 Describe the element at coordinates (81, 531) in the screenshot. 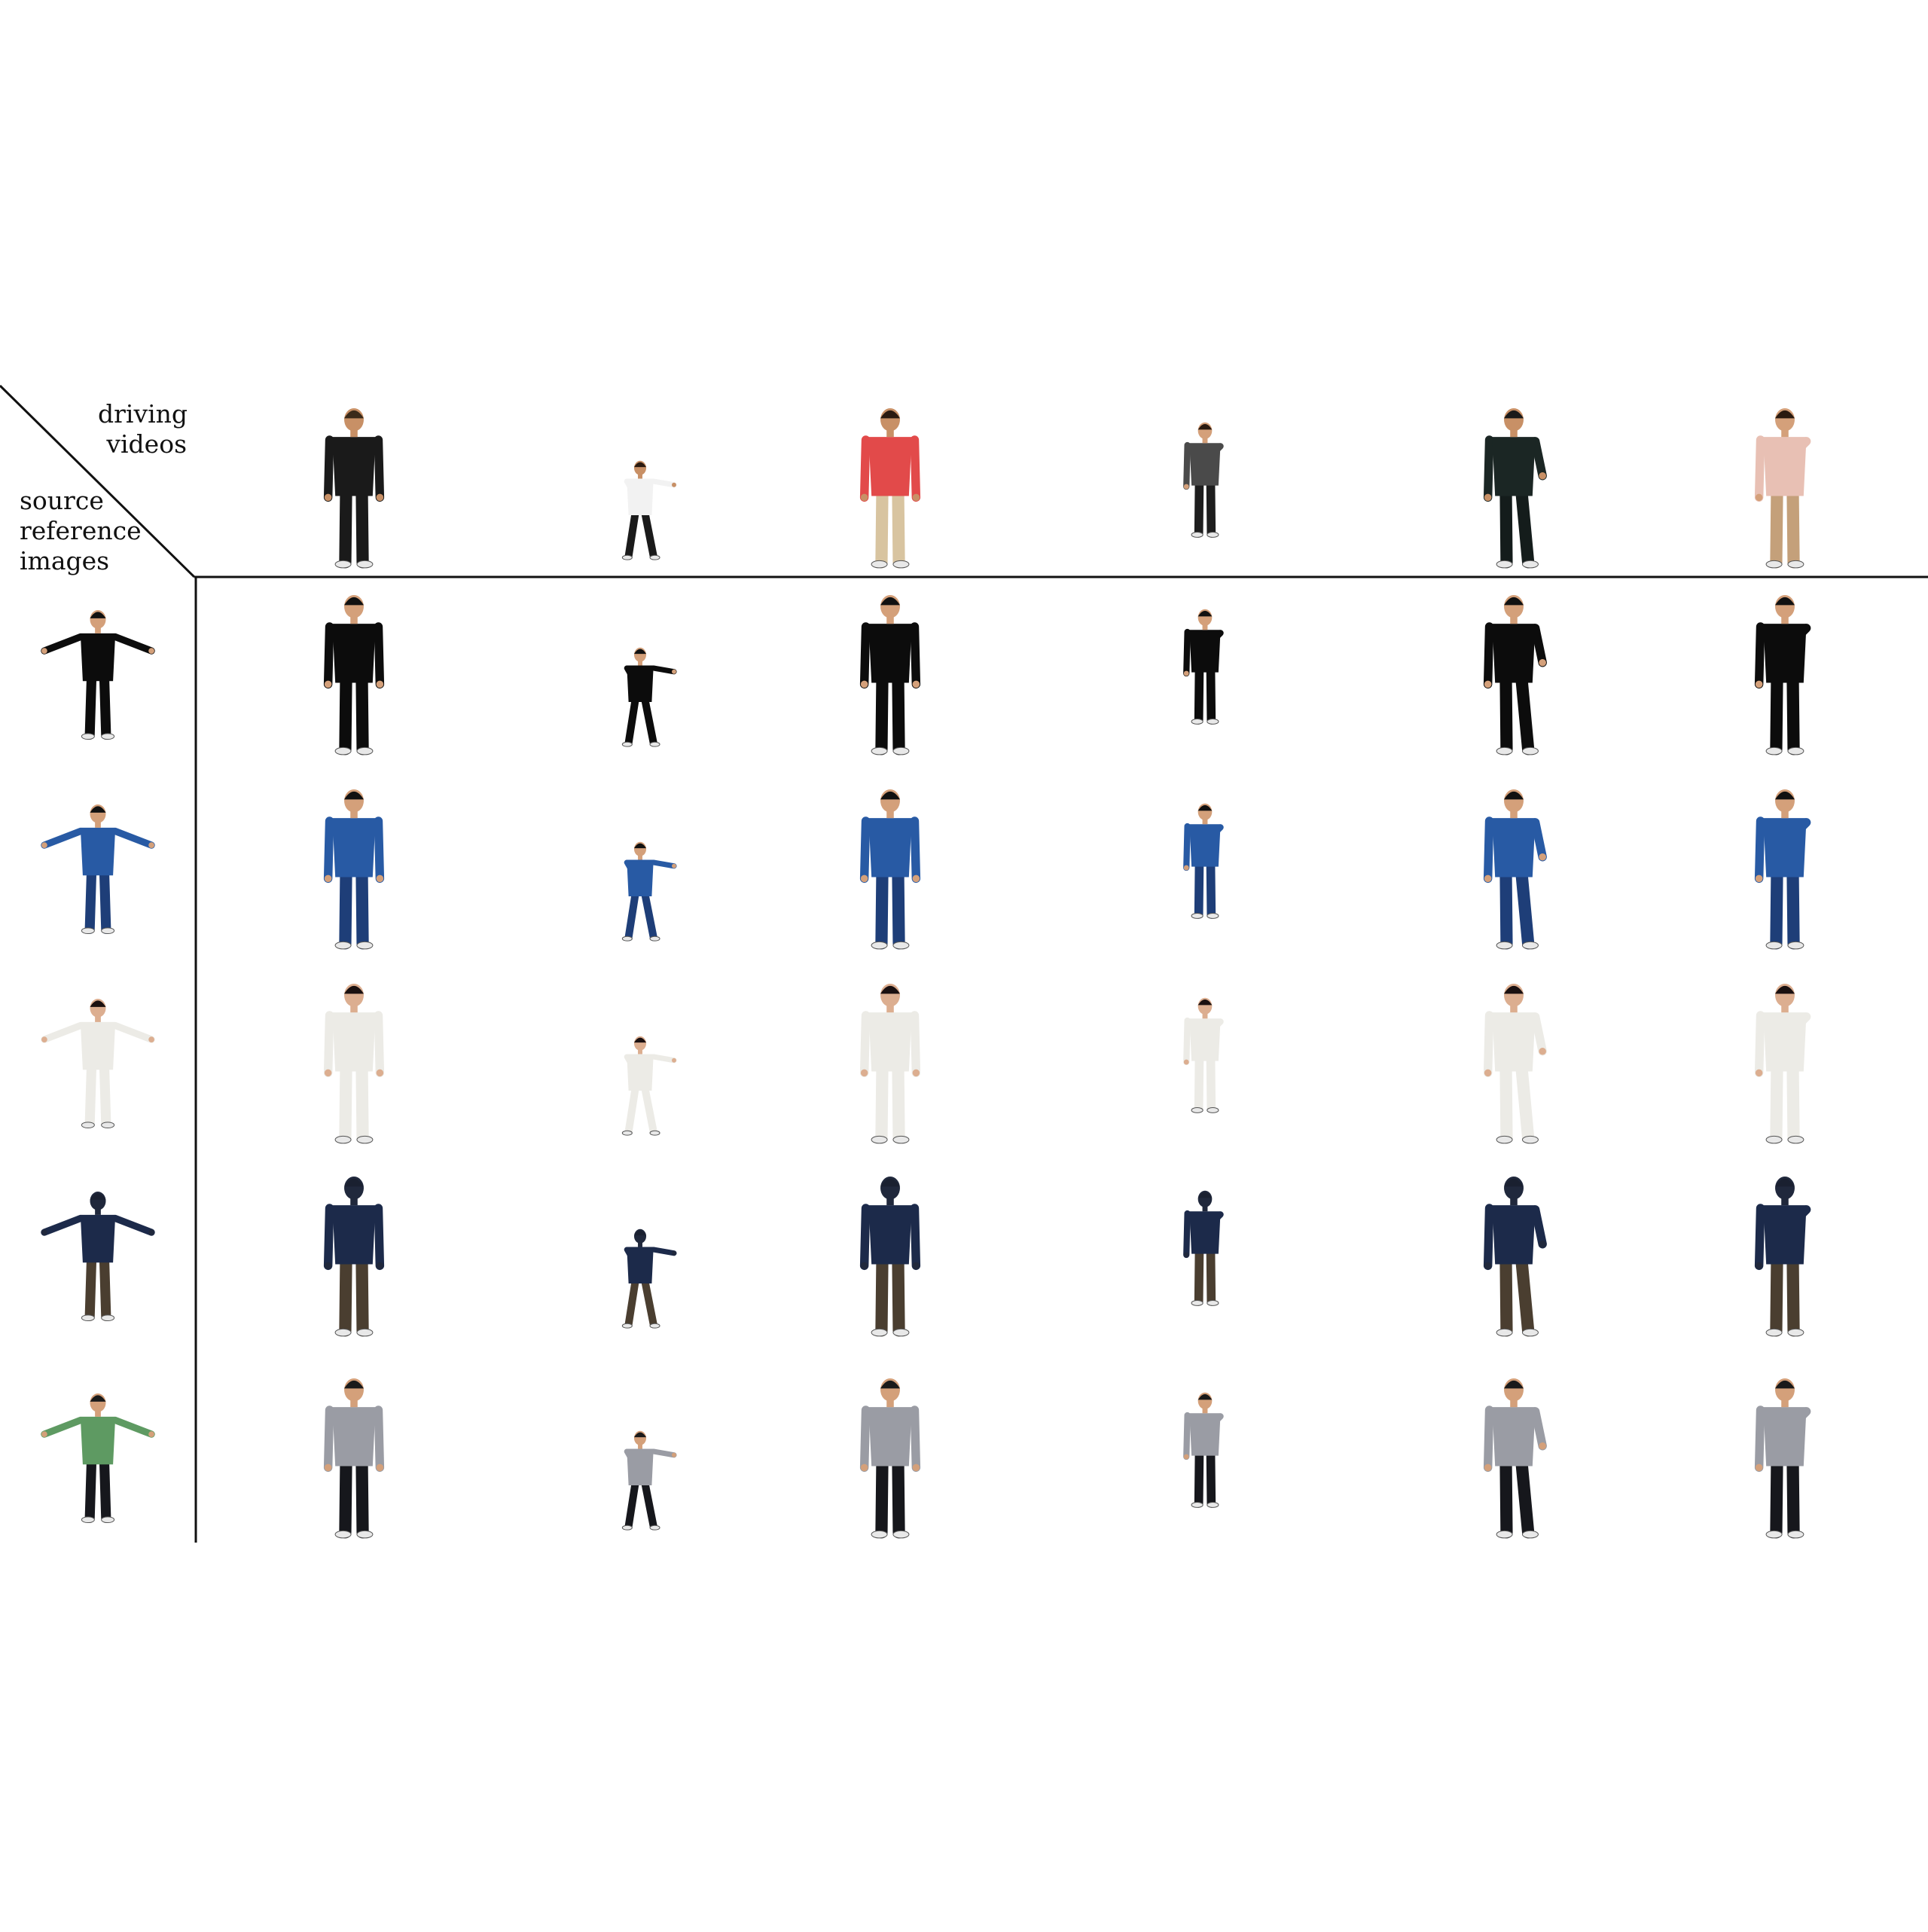

I see `source-reference-images-label: source reference images` at that location.